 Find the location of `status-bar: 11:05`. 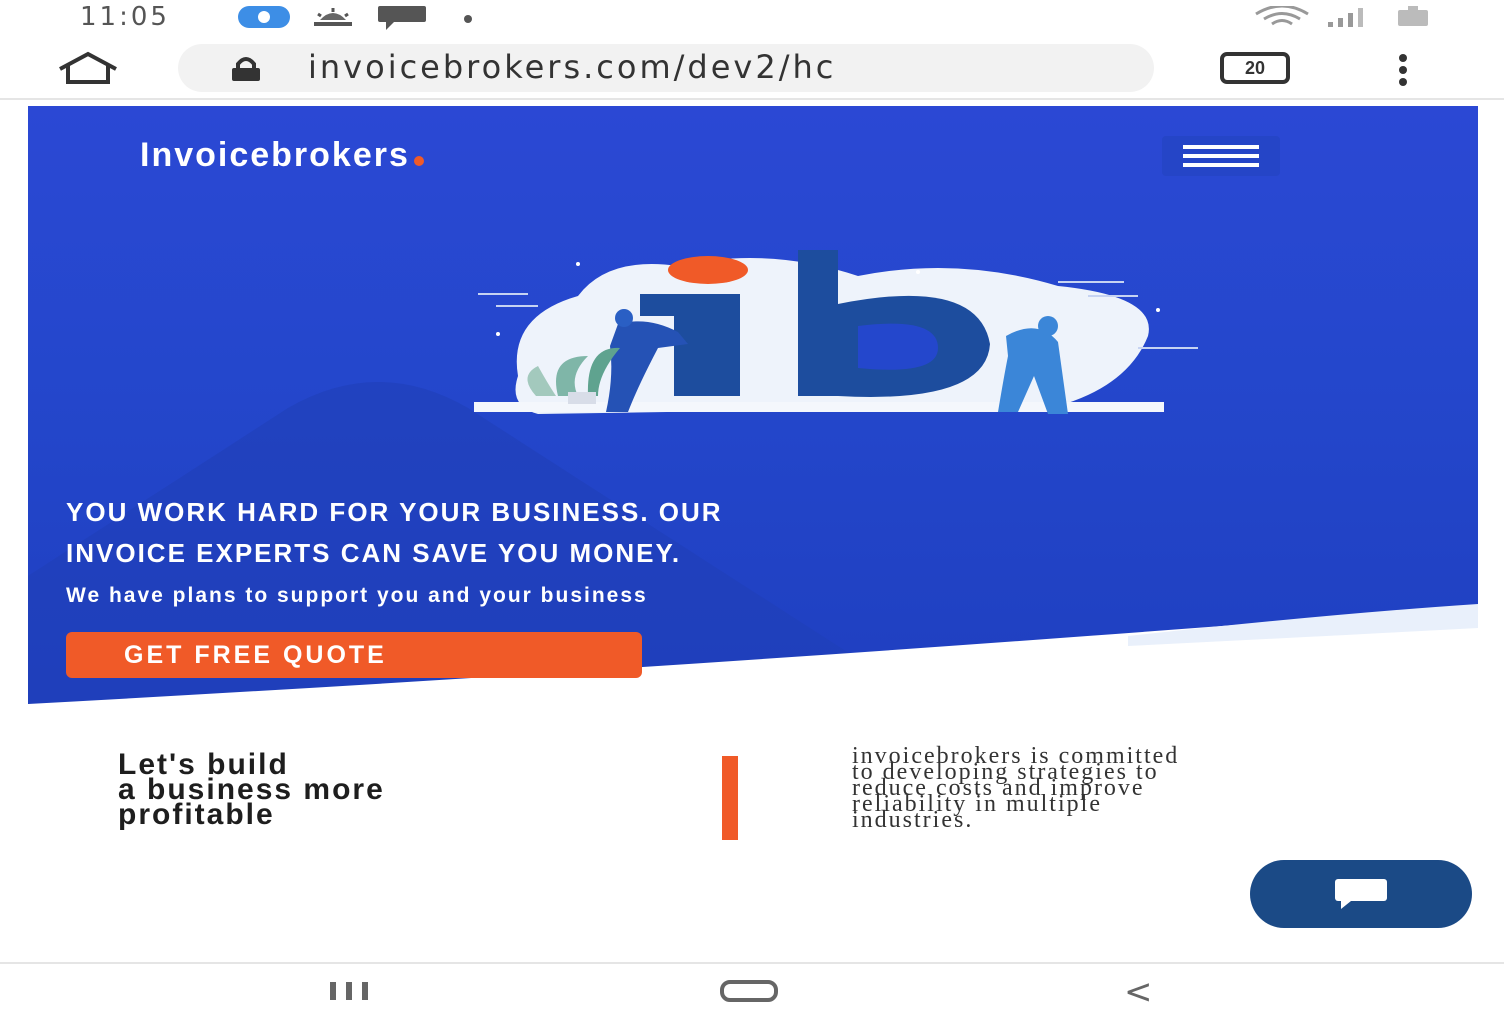

status-bar: 11:05 is located at coordinates (752, 18).